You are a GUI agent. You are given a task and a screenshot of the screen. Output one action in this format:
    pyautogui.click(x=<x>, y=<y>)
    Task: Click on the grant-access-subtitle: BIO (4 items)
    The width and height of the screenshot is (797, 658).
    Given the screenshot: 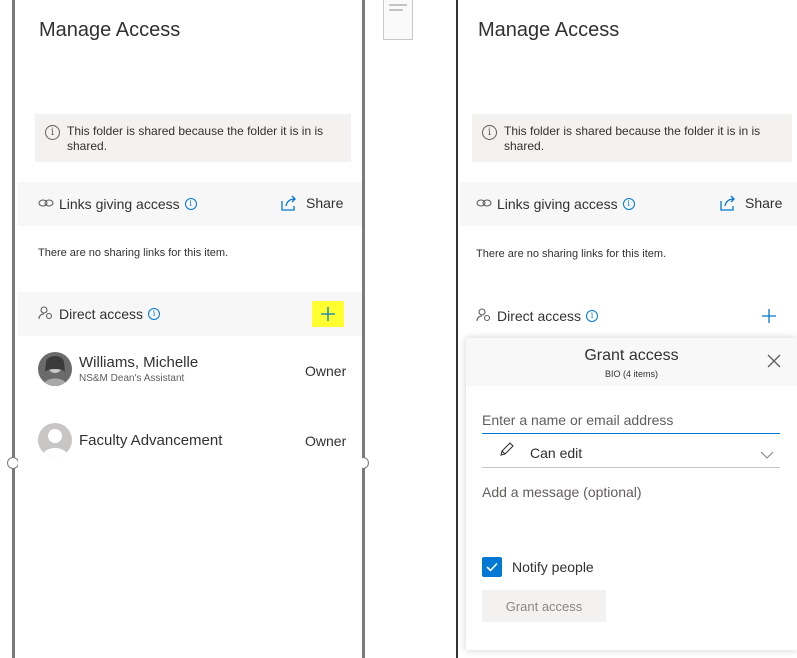 What is the action you would take?
    pyautogui.click(x=631, y=374)
    